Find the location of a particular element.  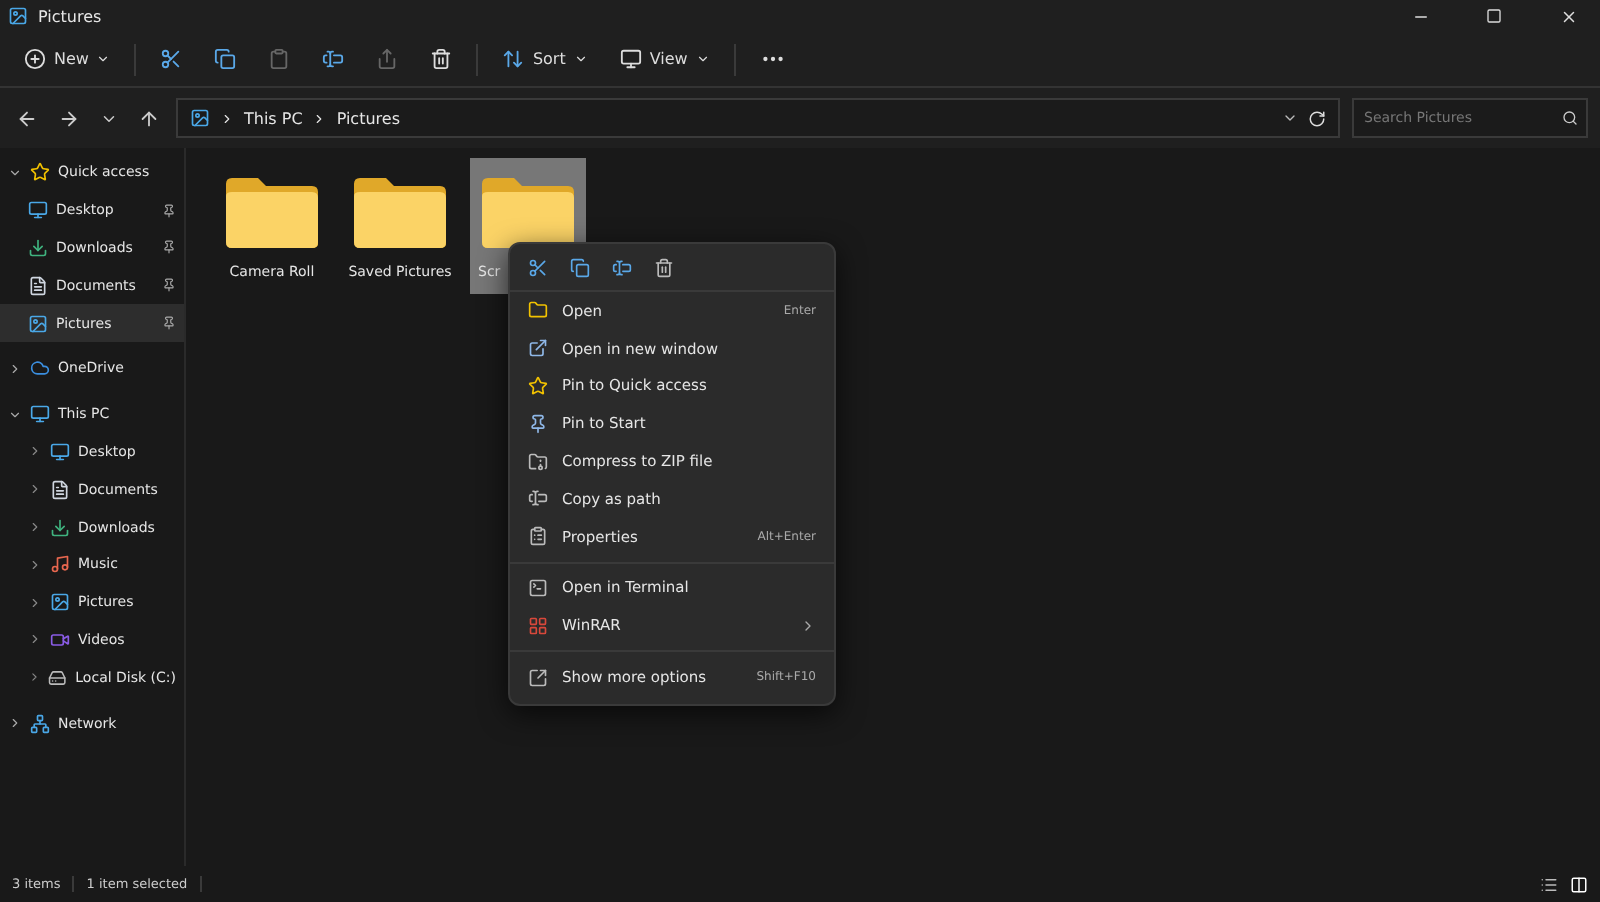

delete-icon is located at coordinates (664, 268).